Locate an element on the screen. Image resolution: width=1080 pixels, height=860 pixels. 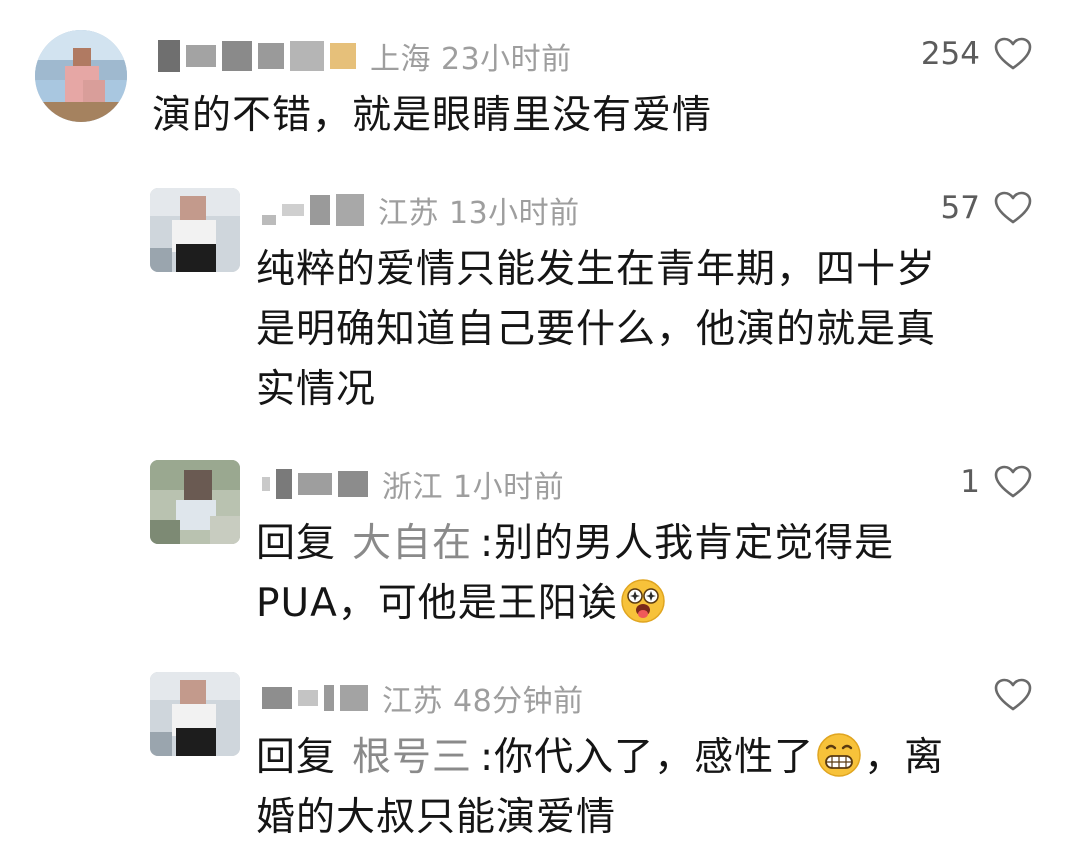
comment-header: 浙江 1小时前 is located at coordinates (413, 484).